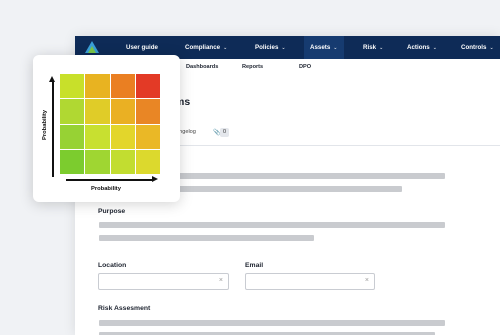 The width and height of the screenshot is (500, 335). What do you see at coordinates (477, 47) in the screenshot?
I see `nav-controls: Controls ⌄` at bounding box center [477, 47].